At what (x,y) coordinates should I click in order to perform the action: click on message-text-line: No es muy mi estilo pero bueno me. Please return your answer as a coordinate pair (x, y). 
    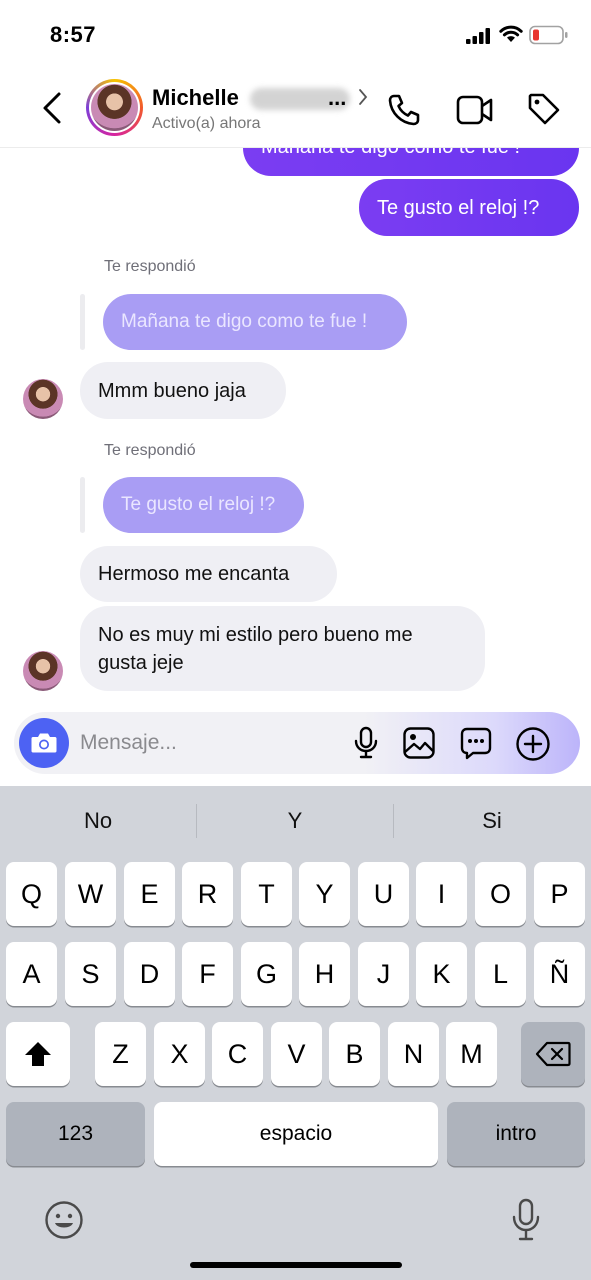
    Looking at the image, I should click on (255, 634).